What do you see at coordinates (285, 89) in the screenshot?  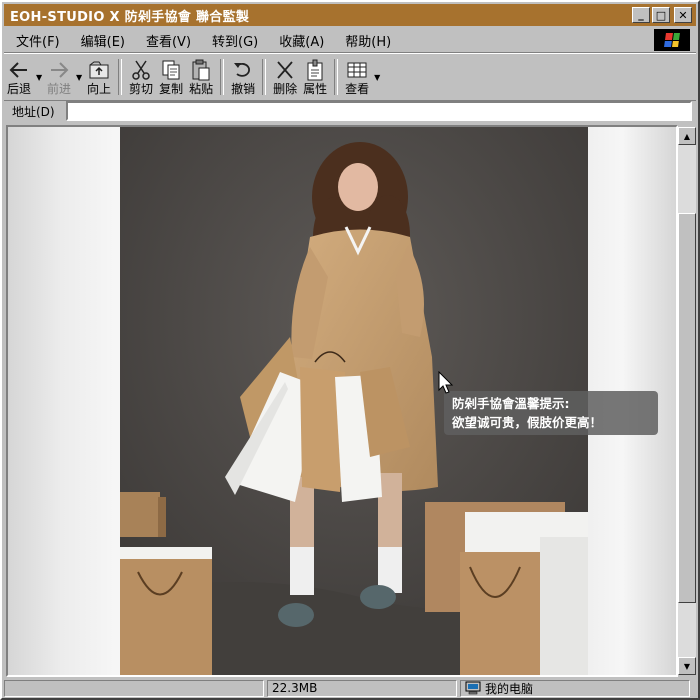 I see `delete-label: 删除` at bounding box center [285, 89].